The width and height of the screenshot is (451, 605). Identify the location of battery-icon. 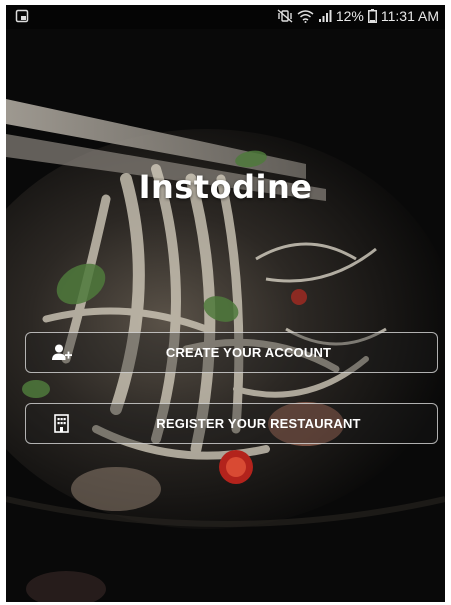
(372, 16).